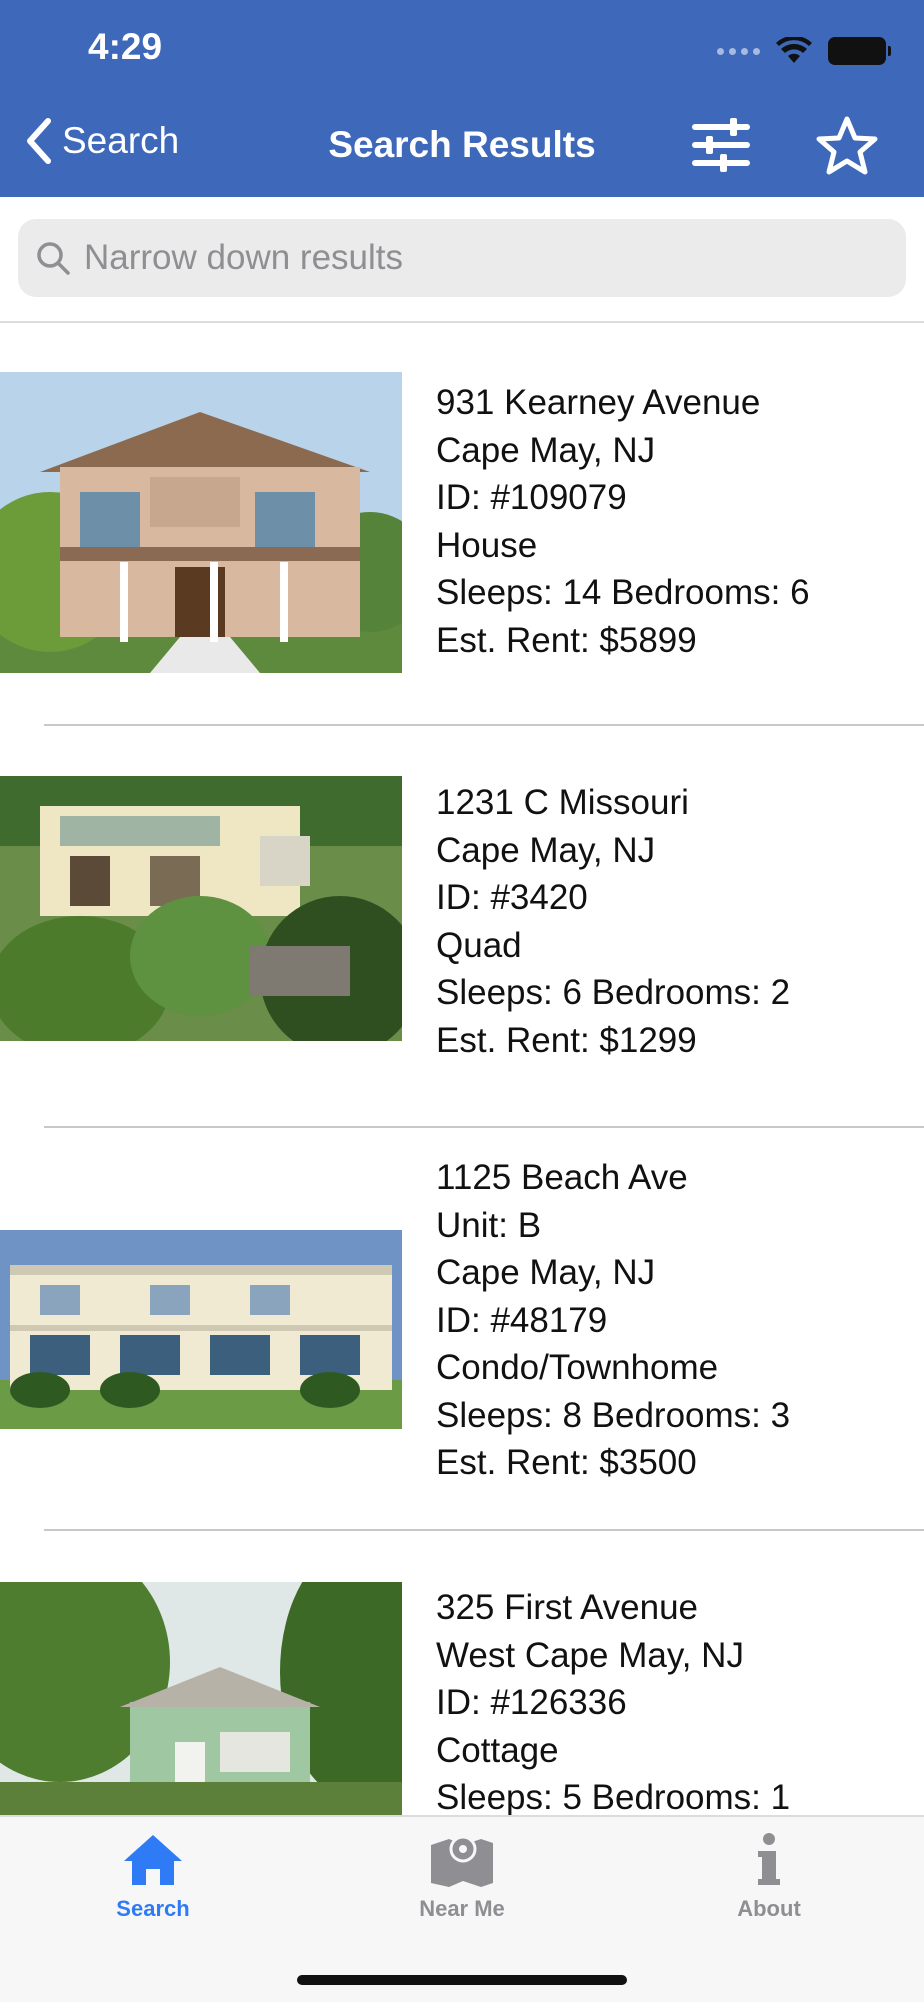 Image resolution: width=924 pixels, height=2002 pixels. I want to click on listing-id: ID: #3420, so click(512, 897).